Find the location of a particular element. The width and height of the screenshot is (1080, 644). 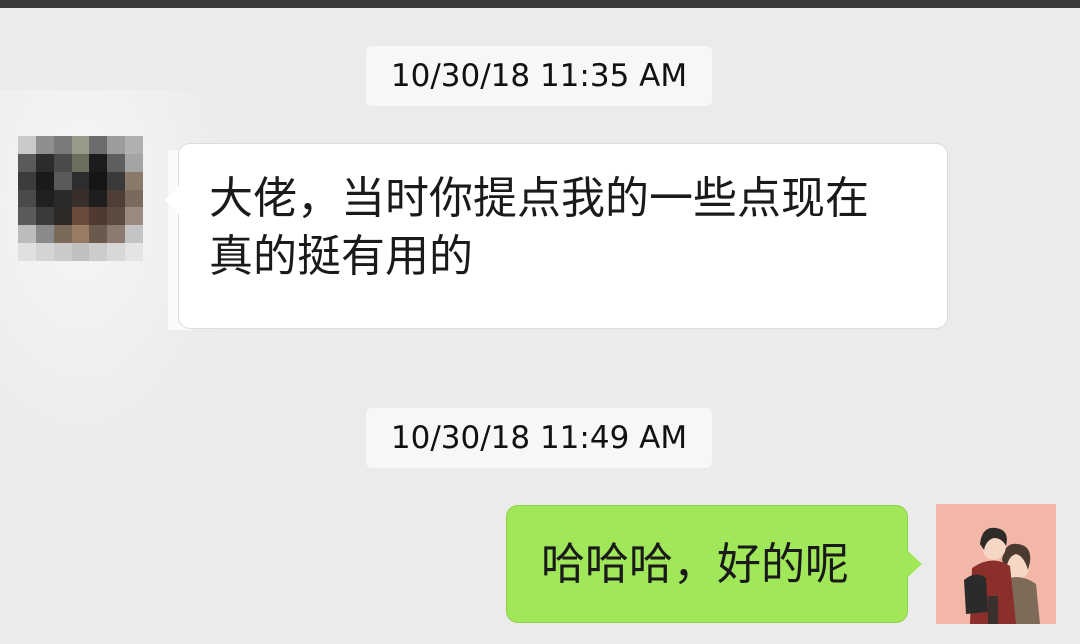

outgoing-message-bubble: 哈哈哈，好的呢 is located at coordinates (714, 564).